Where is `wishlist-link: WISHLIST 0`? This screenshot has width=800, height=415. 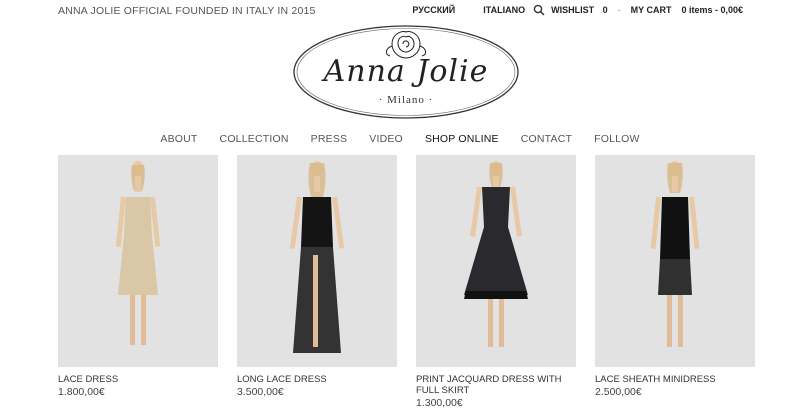 wishlist-link: WISHLIST 0 is located at coordinates (579, 10).